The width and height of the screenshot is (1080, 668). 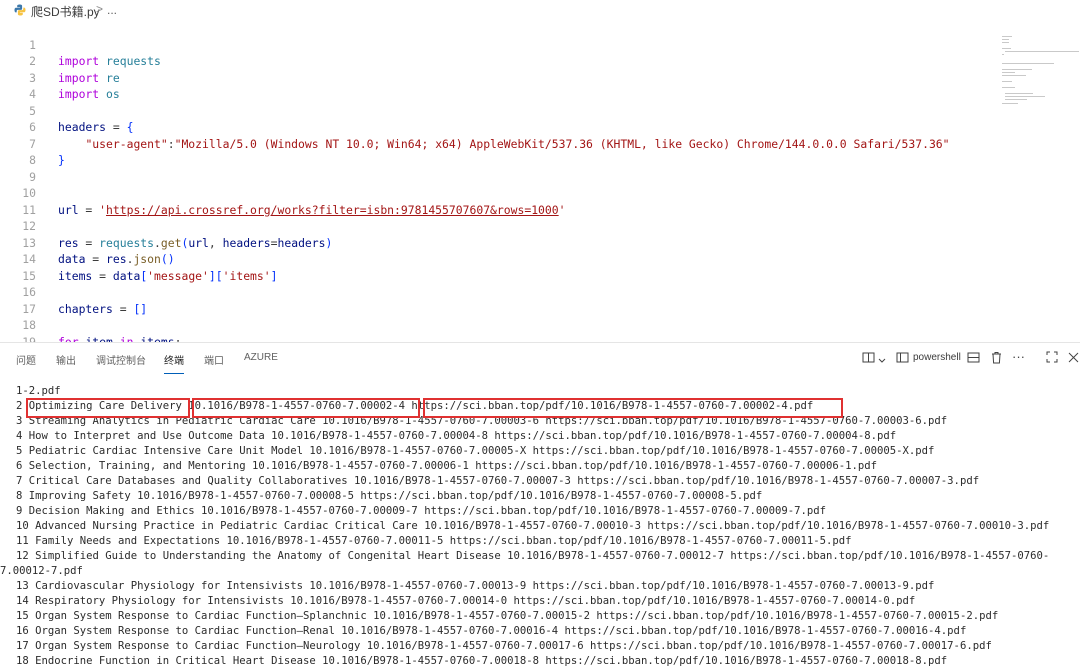 What do you see at coordinates (540, 330) in the screenshot?
I see `code-line: 19` at bounding box center [540, 330].